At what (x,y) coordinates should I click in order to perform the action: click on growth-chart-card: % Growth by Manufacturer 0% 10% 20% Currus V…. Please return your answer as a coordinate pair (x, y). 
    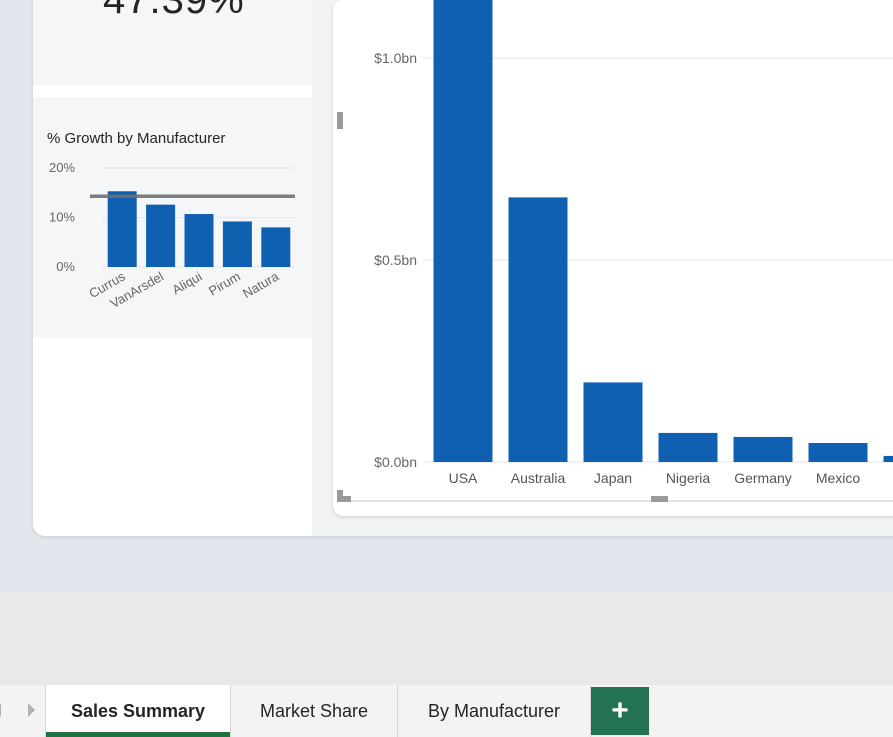
    Looking at the image, I should click on (172, 217).